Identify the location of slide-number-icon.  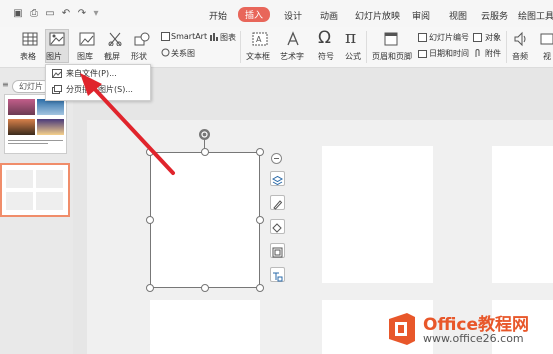
(422, 37).